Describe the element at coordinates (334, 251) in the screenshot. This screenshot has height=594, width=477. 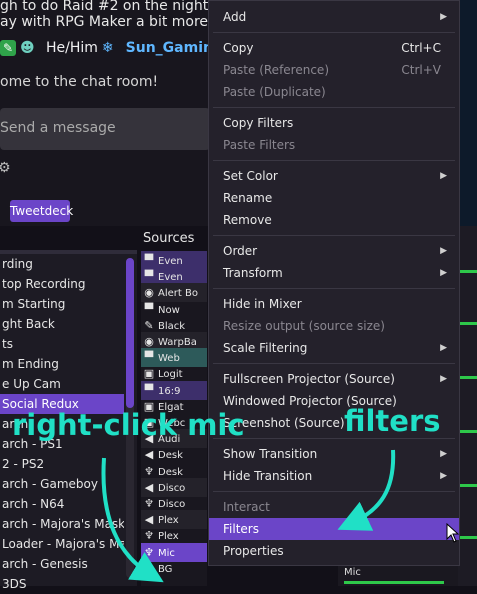
I see `menu-item-order: Order ▶` at that location.